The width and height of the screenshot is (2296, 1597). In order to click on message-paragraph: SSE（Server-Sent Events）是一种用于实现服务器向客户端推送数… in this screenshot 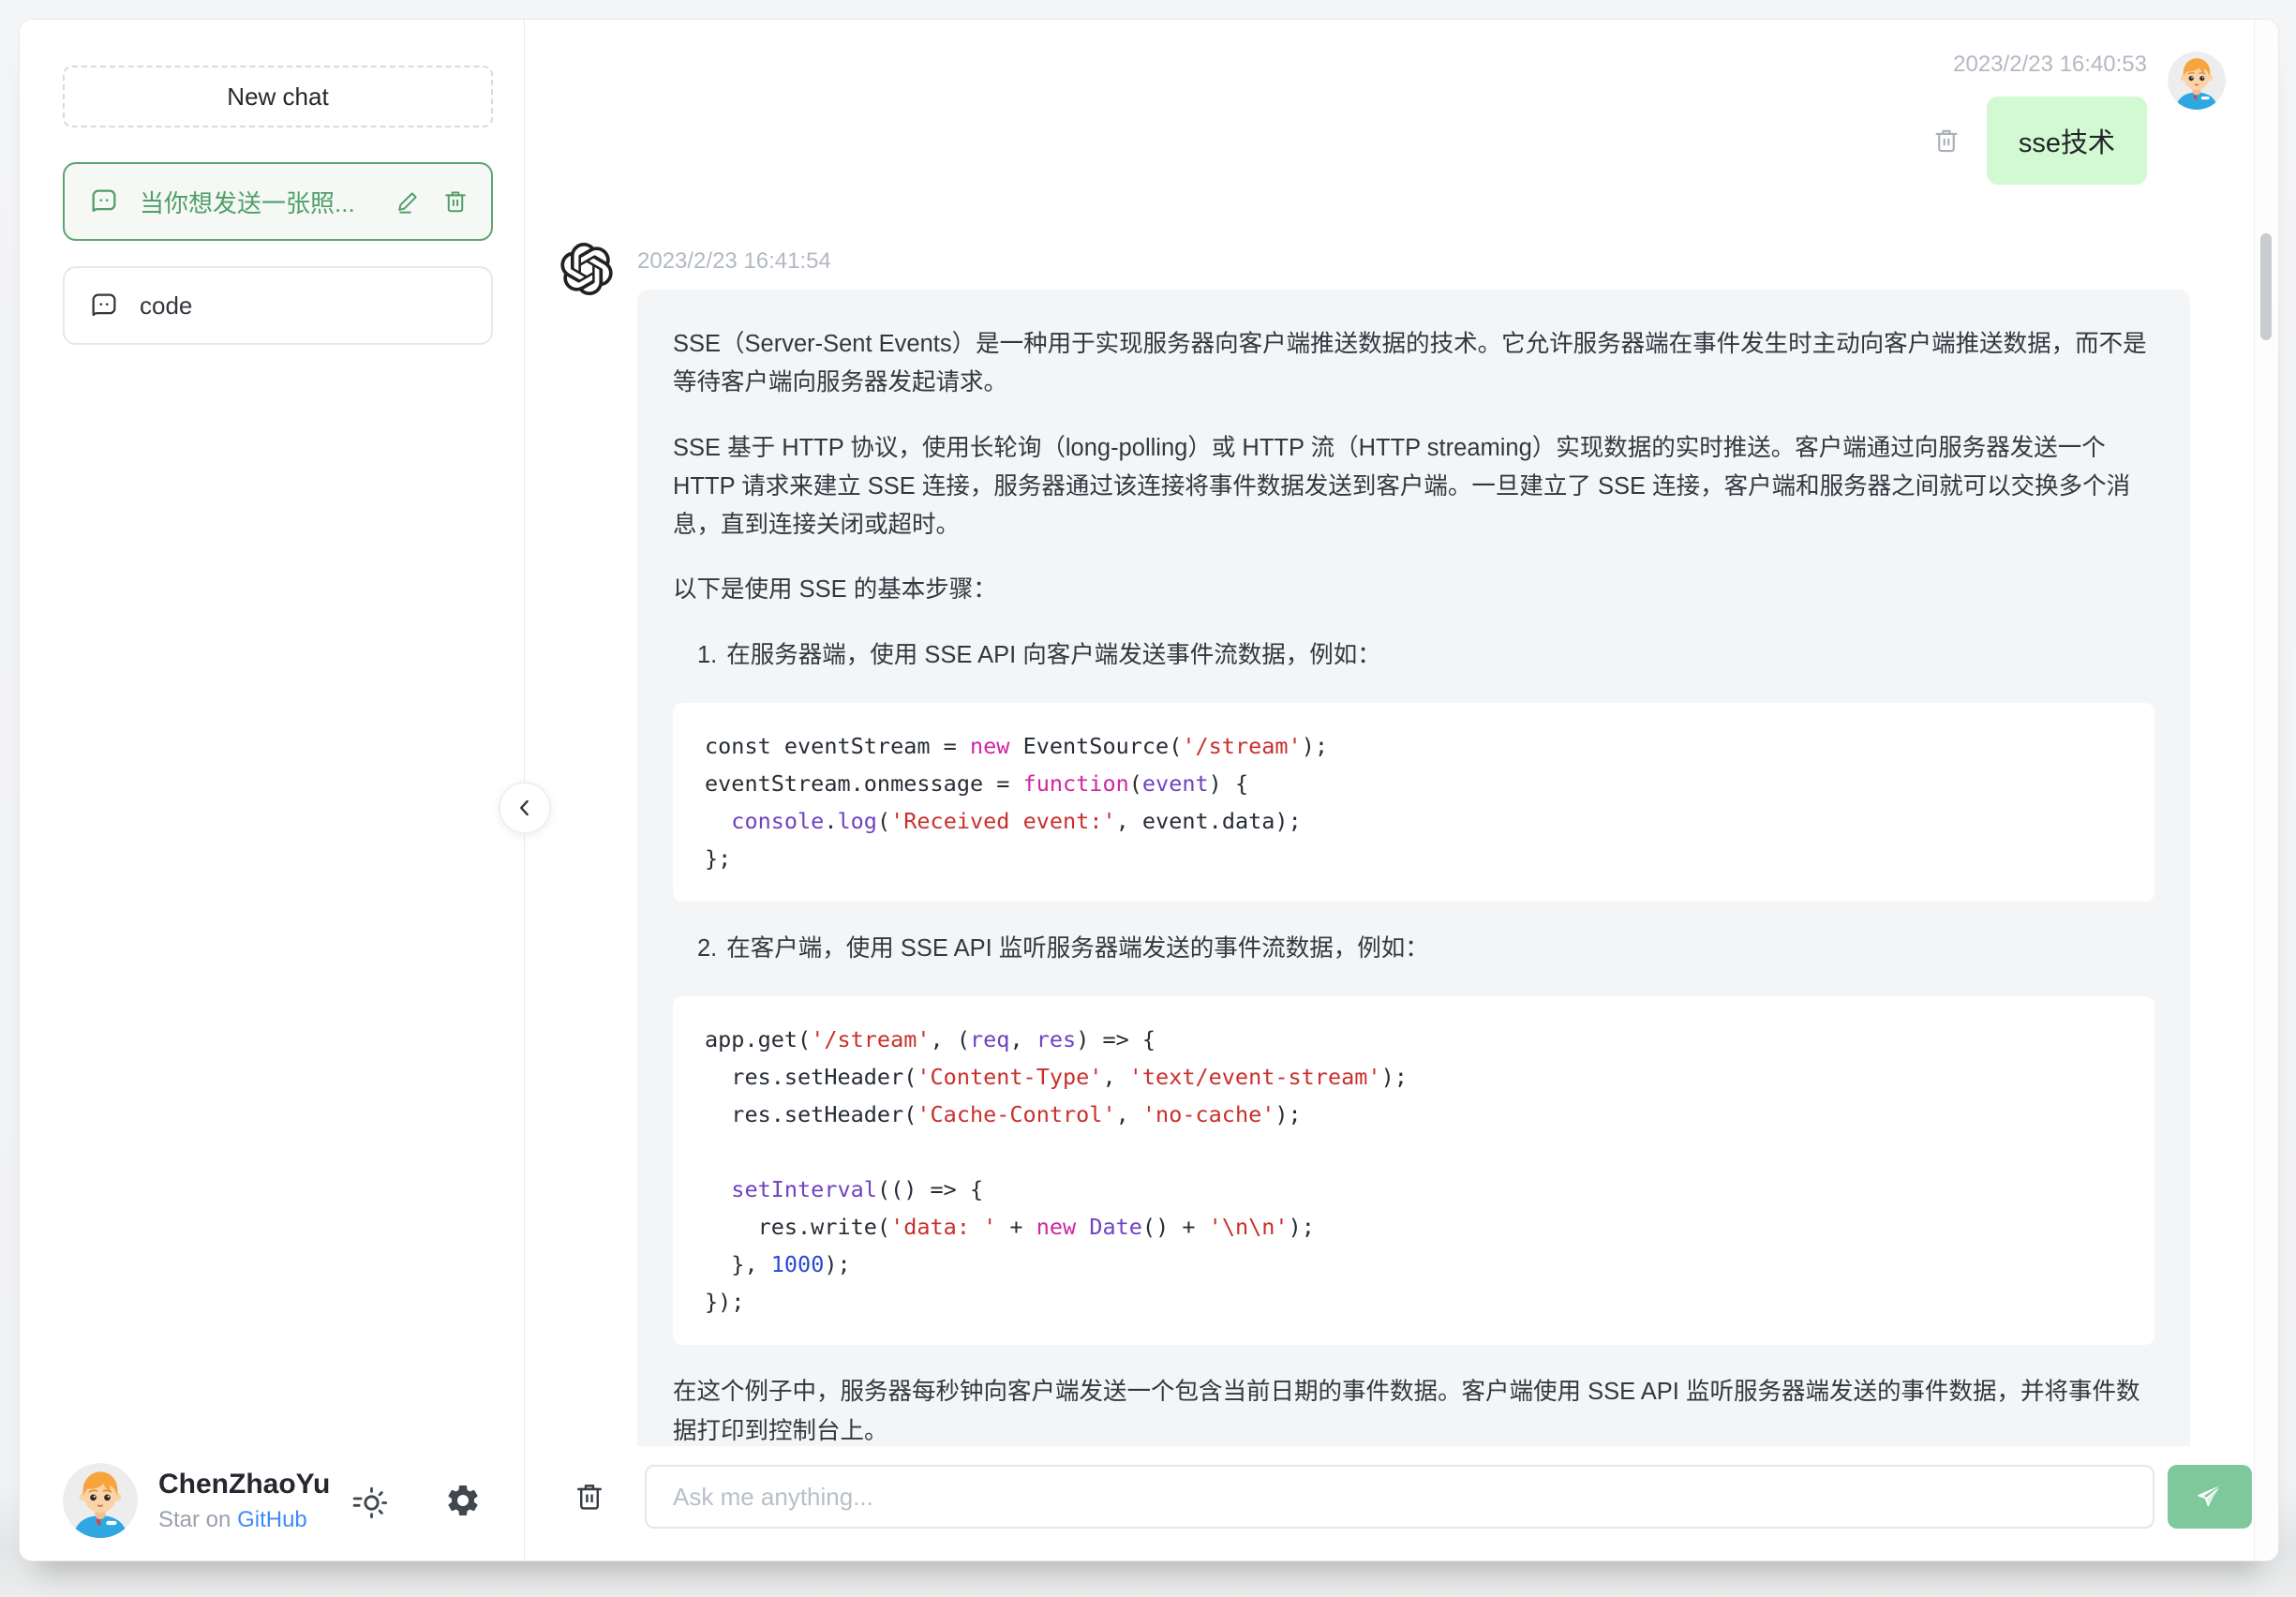, I will do `click(1410, 363)`.